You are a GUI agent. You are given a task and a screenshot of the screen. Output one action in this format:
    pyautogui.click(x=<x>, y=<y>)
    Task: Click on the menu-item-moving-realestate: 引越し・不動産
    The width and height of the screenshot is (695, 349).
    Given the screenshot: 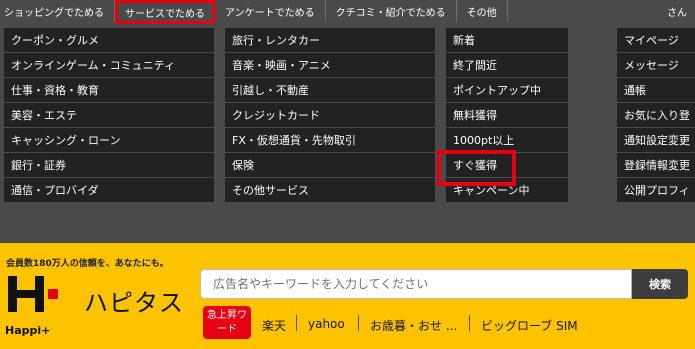 What is the action you would take?
    pyautogui.click(x=330, y=90)
    